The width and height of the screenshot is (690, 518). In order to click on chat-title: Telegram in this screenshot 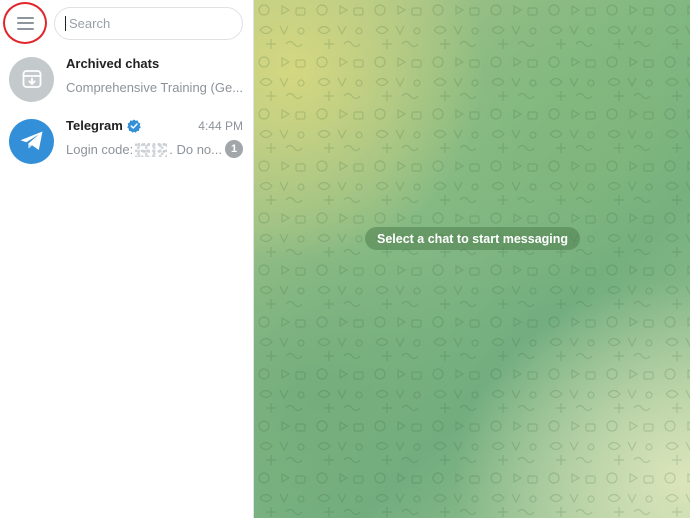, I will do `click(103, 125)`.